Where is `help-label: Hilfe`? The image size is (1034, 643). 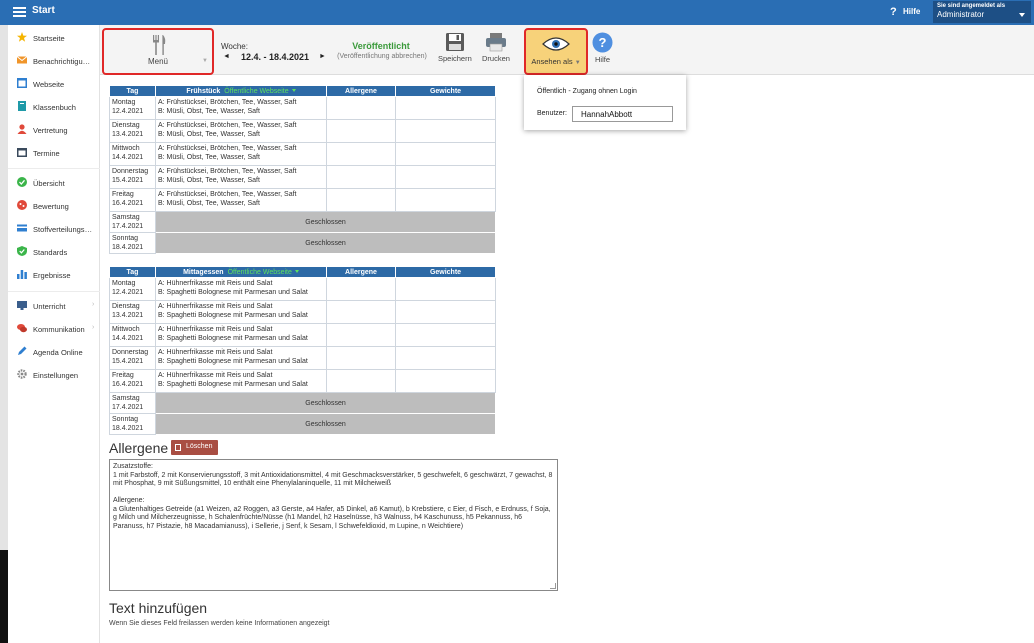
help-label: Hilfe is located at coordinates (602, 59).